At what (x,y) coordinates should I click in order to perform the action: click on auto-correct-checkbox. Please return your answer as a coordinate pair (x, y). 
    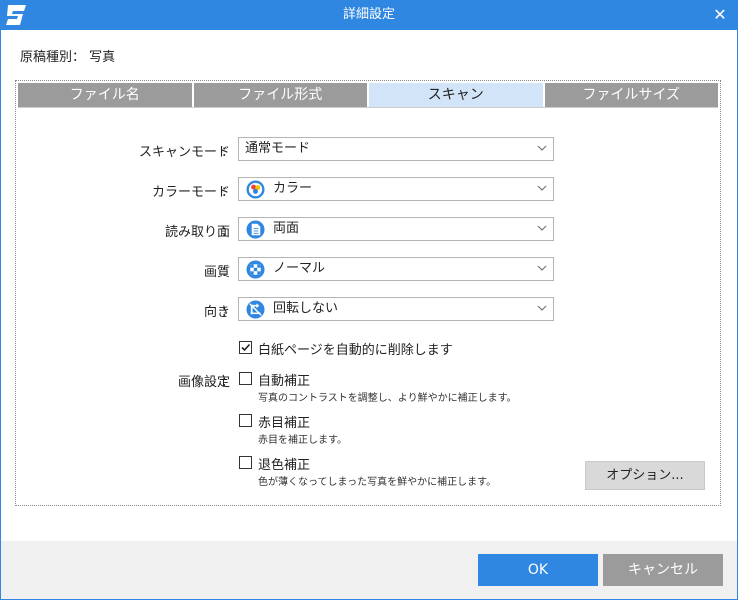
    Looking at the image, I should click on (245, 378).